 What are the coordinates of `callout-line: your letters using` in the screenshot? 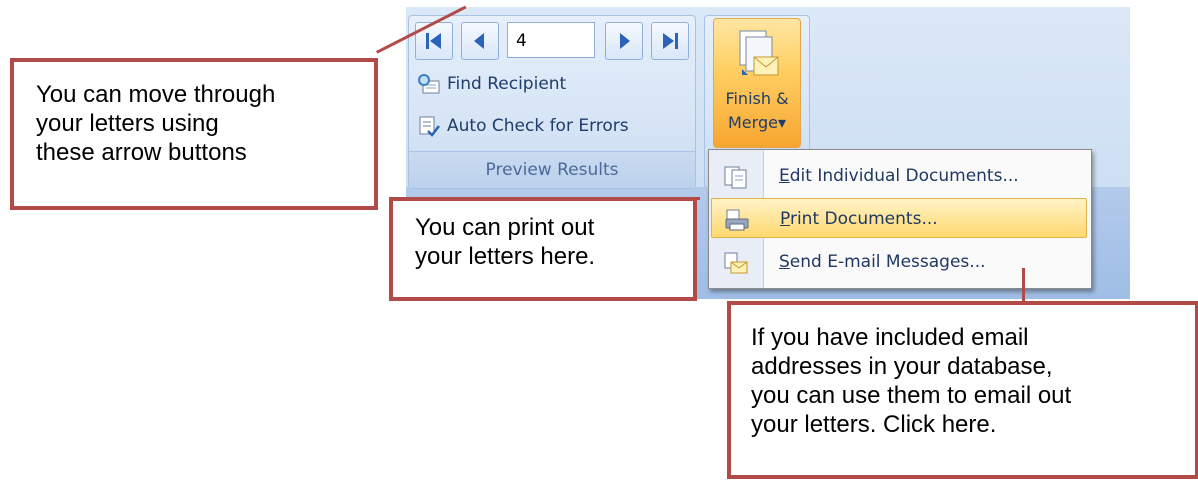 It's located at (127, 123).